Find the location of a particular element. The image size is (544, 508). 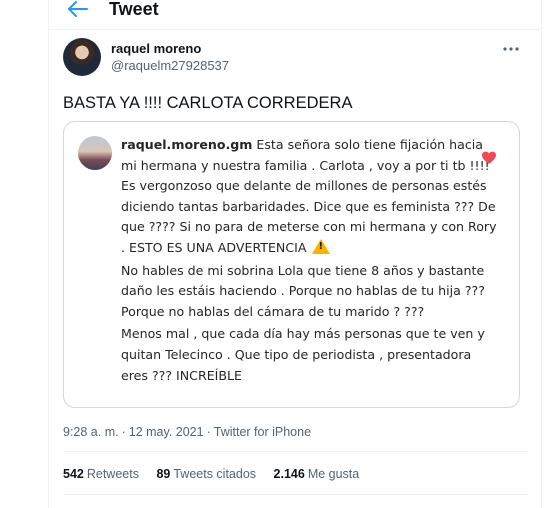

likes-stat: 2.146 Me gusta is located at coordinates (317, 474).